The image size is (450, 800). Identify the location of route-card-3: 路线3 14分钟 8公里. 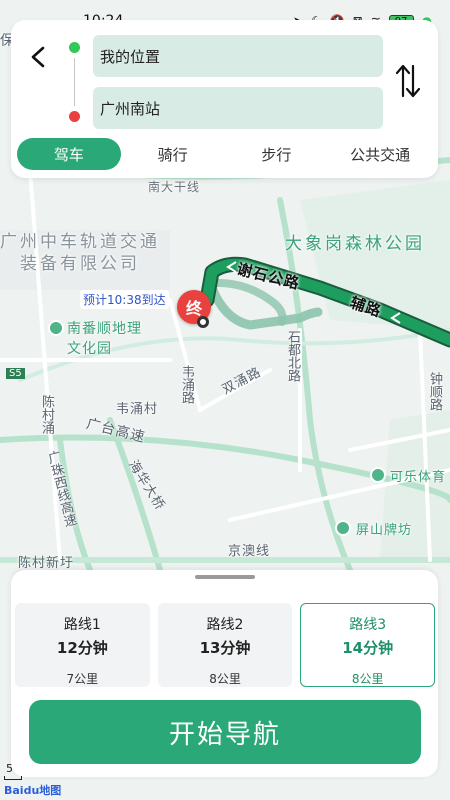
(368, 645).